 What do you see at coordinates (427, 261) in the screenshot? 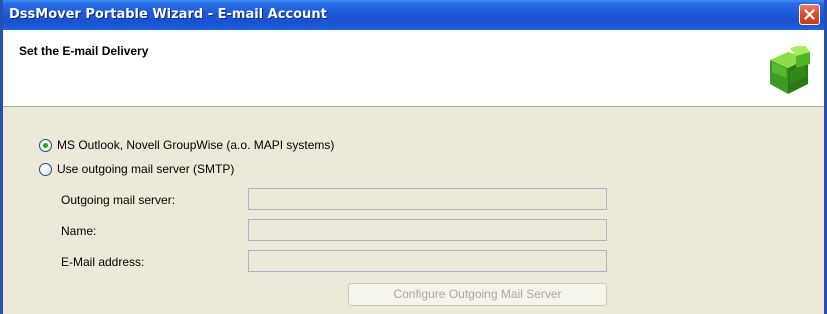
I see `email-address-input` at bounding box center [427, 261].